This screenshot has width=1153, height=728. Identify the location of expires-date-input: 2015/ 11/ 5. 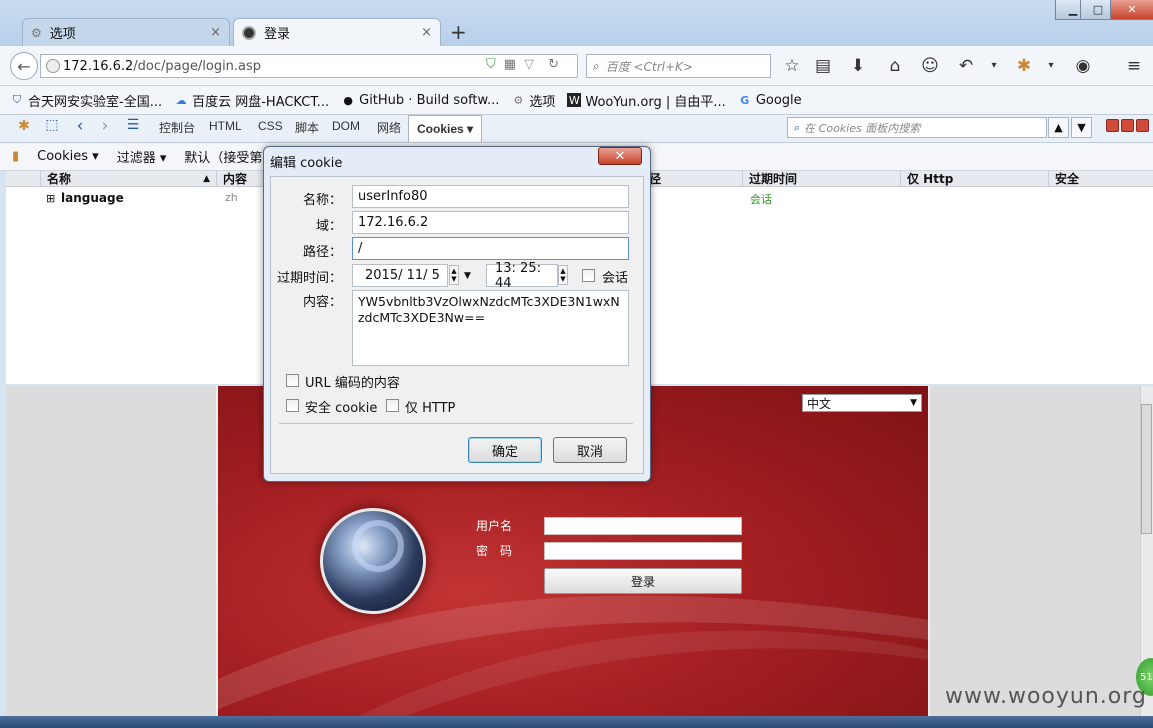
(400, 275).